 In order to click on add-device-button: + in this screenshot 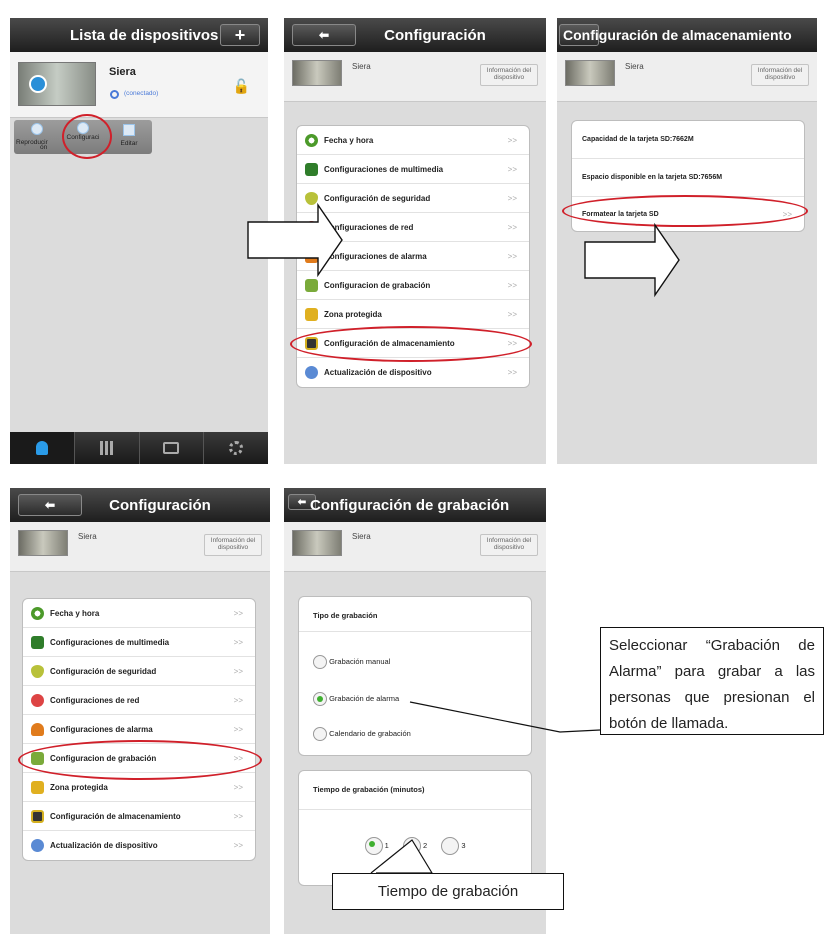, I will do `click(240, 35)`.